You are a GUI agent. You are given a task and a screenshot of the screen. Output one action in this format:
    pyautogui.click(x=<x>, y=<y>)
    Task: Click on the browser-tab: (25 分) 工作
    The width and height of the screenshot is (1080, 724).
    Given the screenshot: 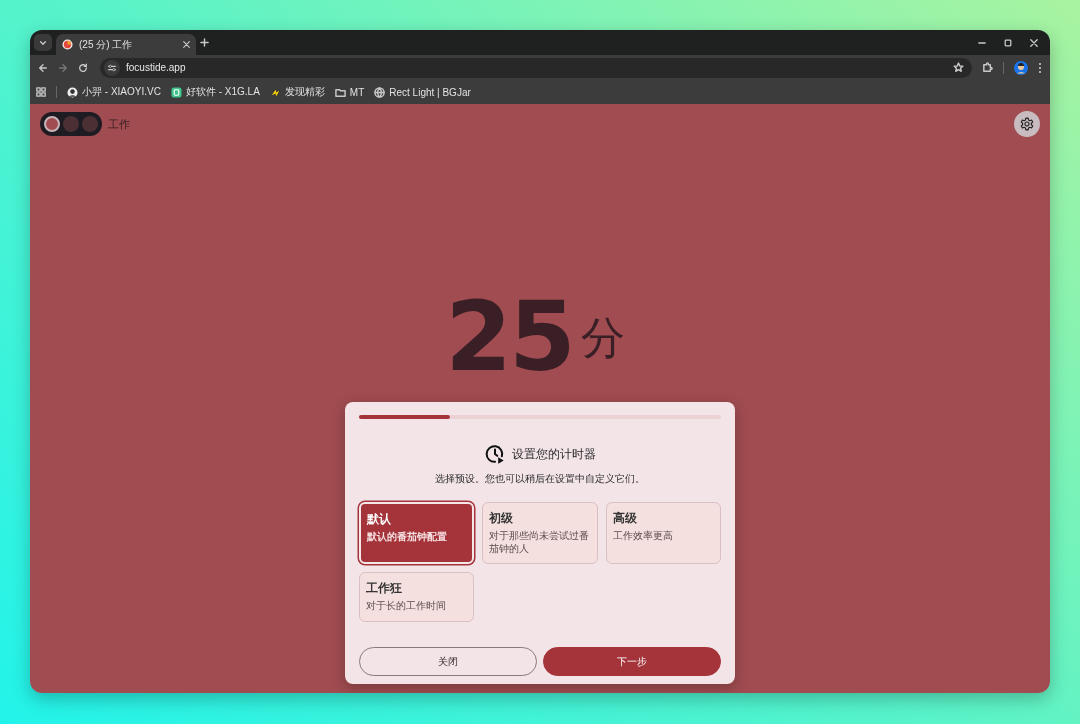 What is the action you would take?
    pyautogui.click(x=126, y=44)
    